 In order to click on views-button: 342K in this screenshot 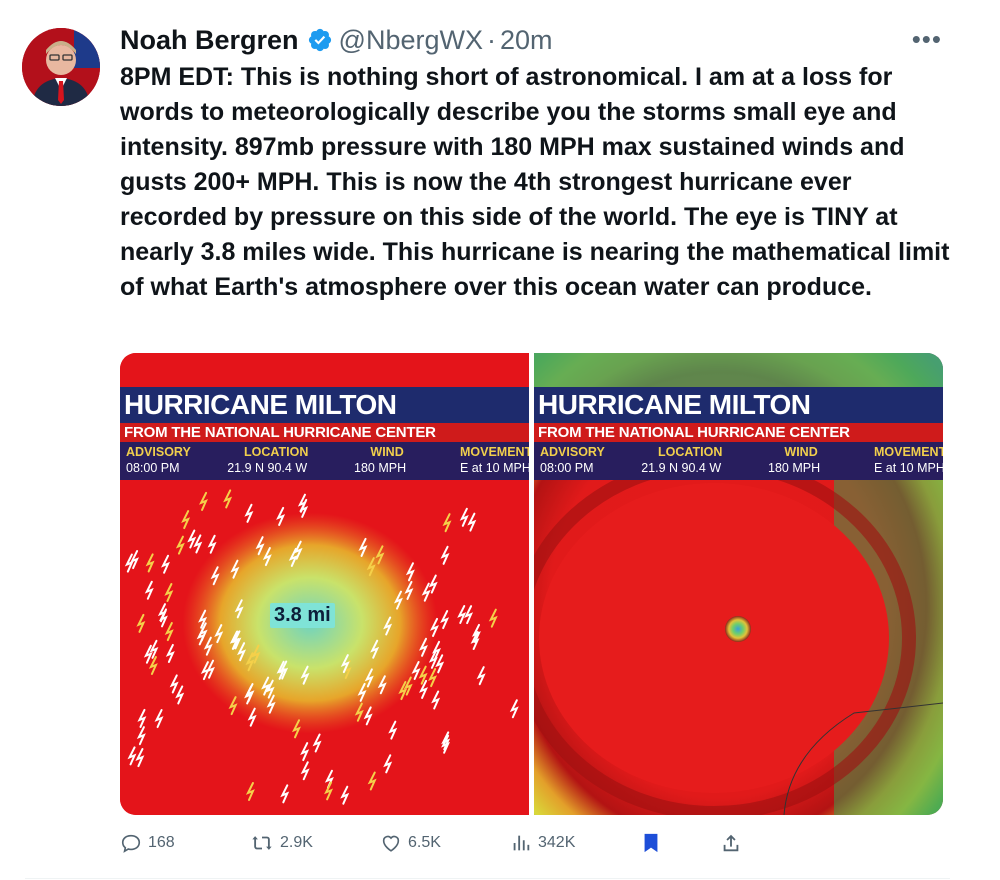, I will do `click(542, 843)`.